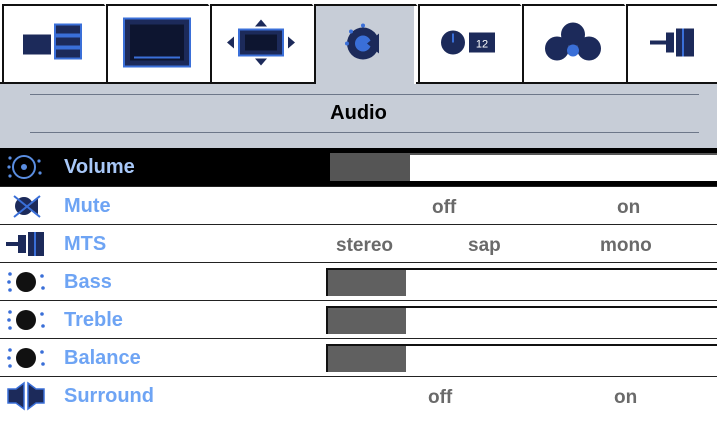 The width and height of the screenshot is (717, 423). I want to click on setting-row-bass: Bass, so click(358, 281).